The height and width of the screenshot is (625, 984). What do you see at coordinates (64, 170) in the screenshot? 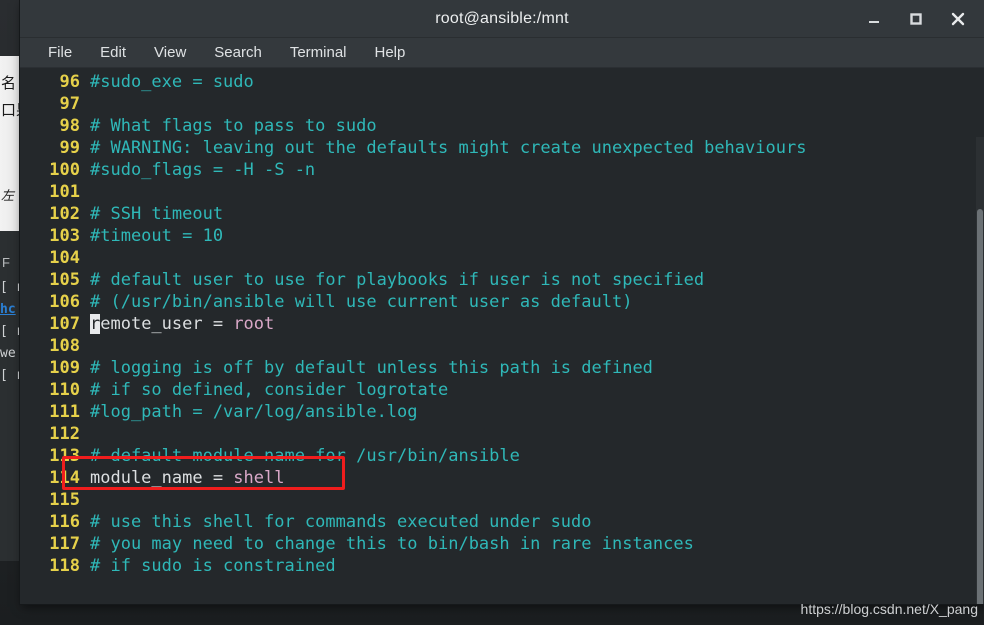
I see `line-number: 100` at bounding box center [64, 170].